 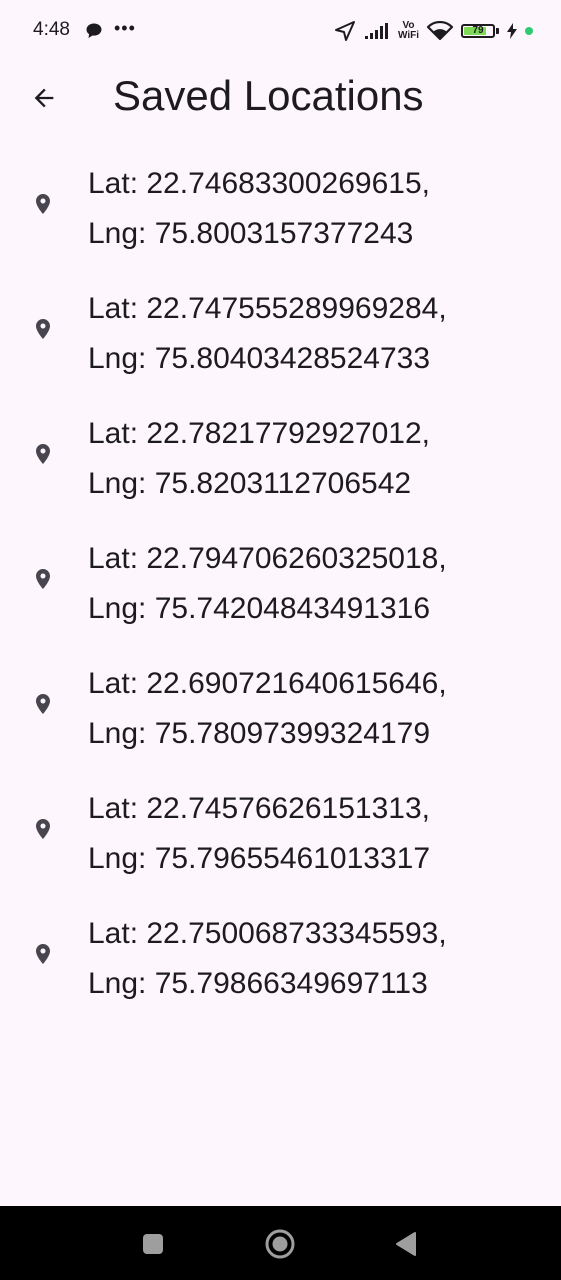 What do you see at coordinates (259, 608) in the screenshot?
I see `longitude-text: Lng: 75.74204843491316` at bounding box center [259, 608].